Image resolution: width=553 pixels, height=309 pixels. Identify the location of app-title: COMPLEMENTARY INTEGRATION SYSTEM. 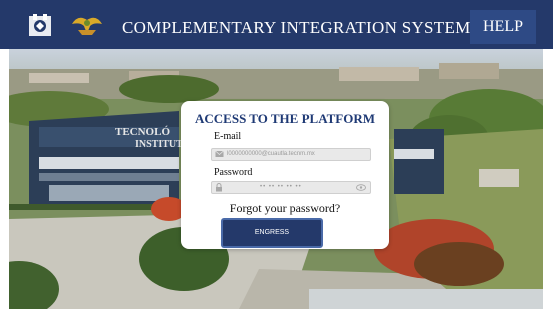
(296, 27).